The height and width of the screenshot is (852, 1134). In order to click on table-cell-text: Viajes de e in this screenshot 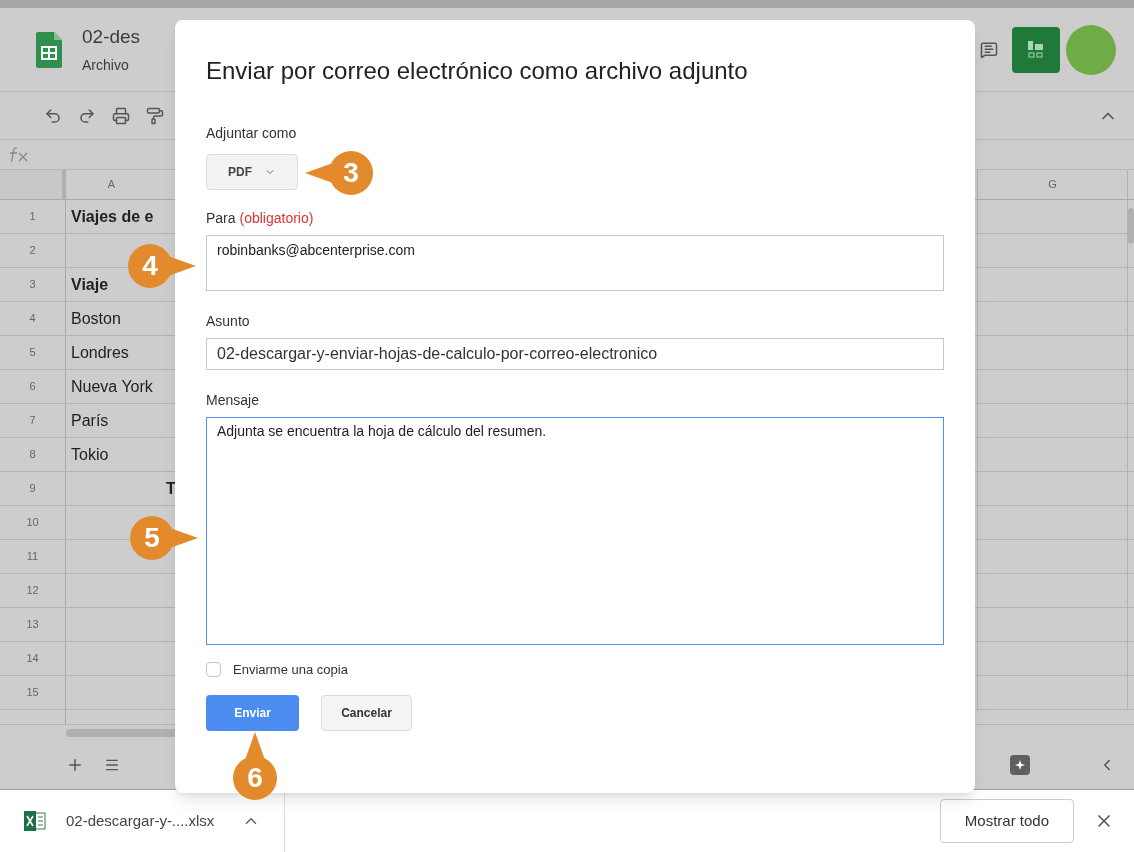, I will do `click(112, 216)`.